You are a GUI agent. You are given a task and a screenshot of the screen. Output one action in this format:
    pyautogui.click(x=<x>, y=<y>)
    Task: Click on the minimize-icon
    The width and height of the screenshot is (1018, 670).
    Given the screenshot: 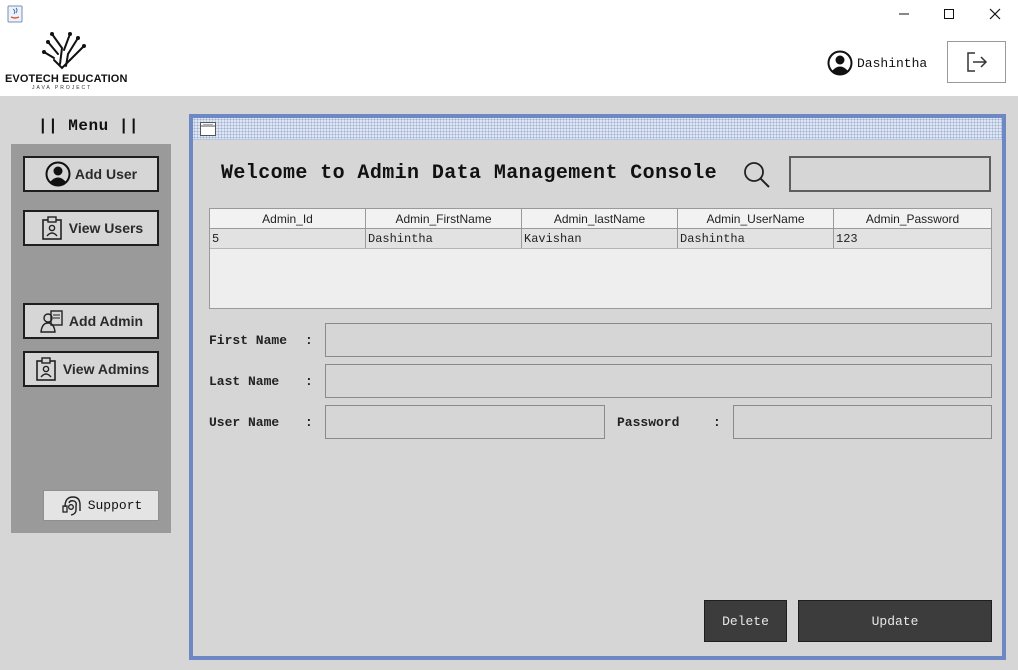 What is the action you would take?
    pyautogui.click(x=904, y=14)
    